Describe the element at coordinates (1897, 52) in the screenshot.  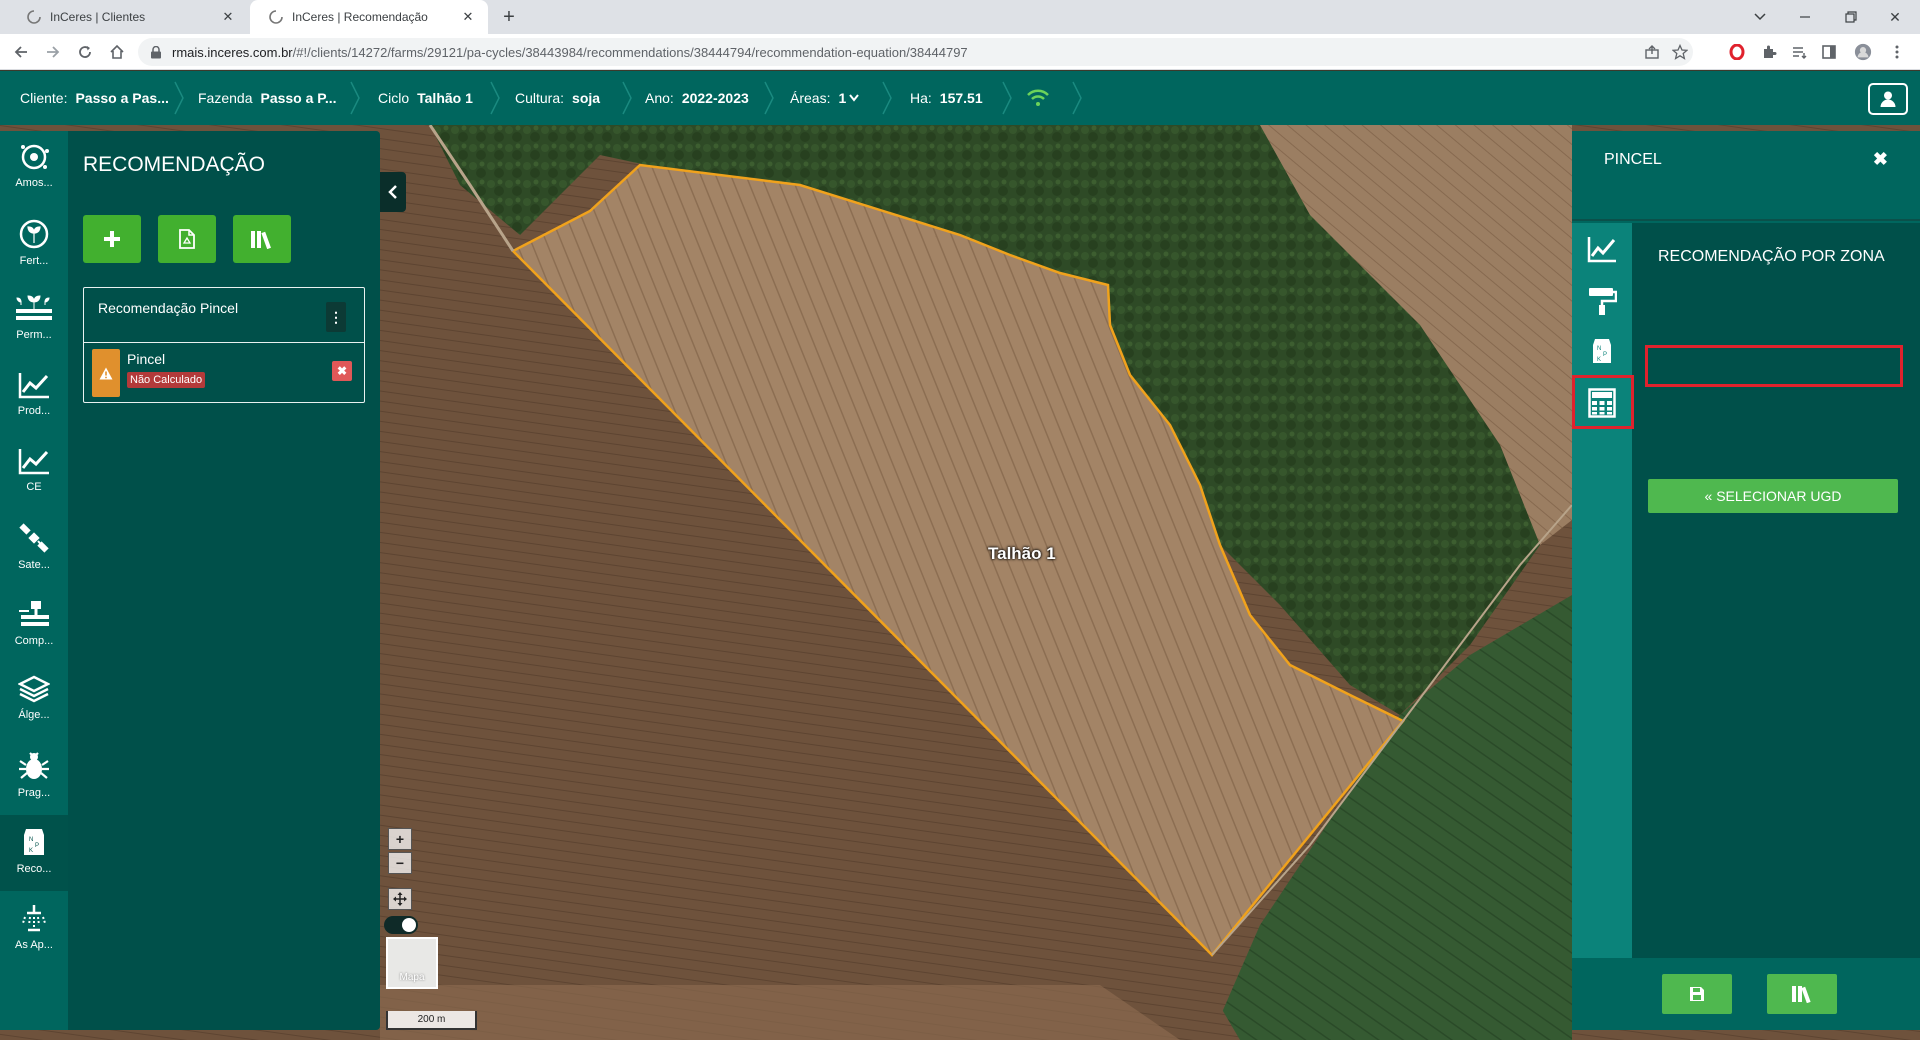
I see `menu-dots-icon` at that location.